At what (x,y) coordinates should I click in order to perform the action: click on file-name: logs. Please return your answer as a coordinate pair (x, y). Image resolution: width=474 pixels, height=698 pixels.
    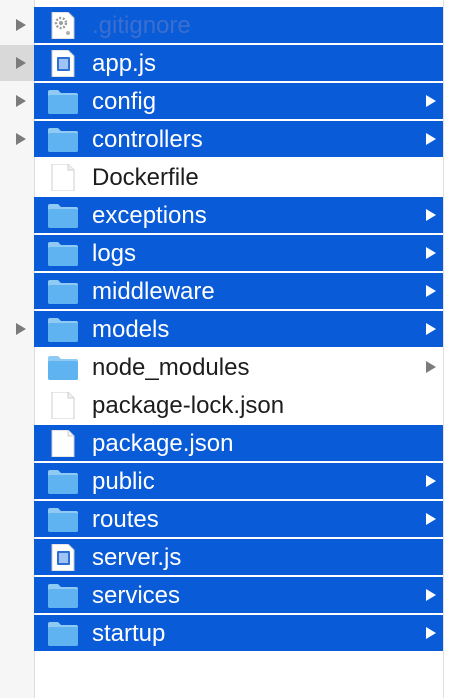
    Looking at the image, I should click on (114, 253).